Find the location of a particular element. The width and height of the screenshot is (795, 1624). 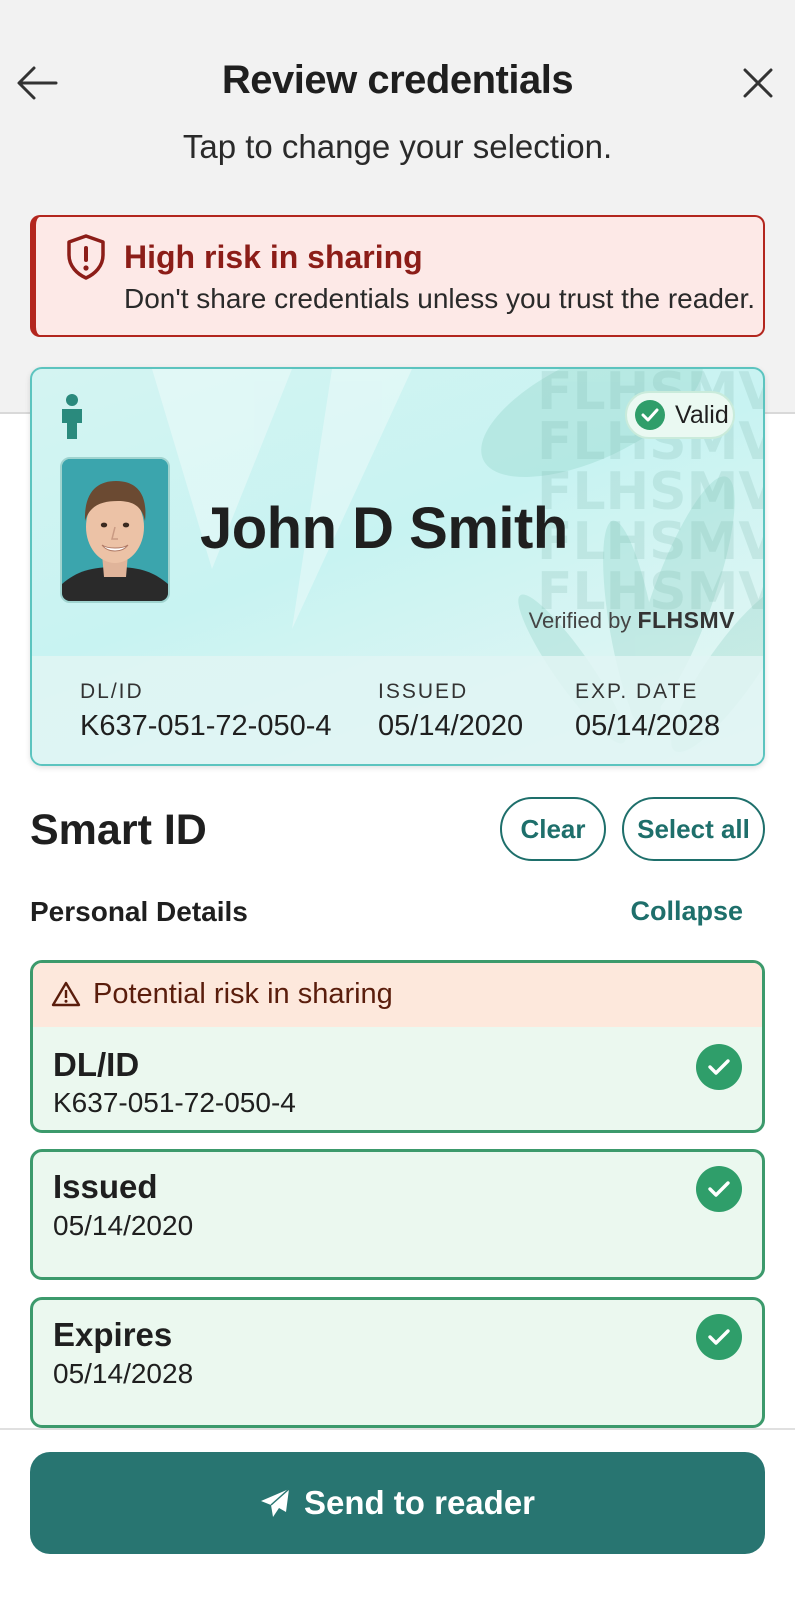

section-title: Smart ID is located at coordinates (118, 830).